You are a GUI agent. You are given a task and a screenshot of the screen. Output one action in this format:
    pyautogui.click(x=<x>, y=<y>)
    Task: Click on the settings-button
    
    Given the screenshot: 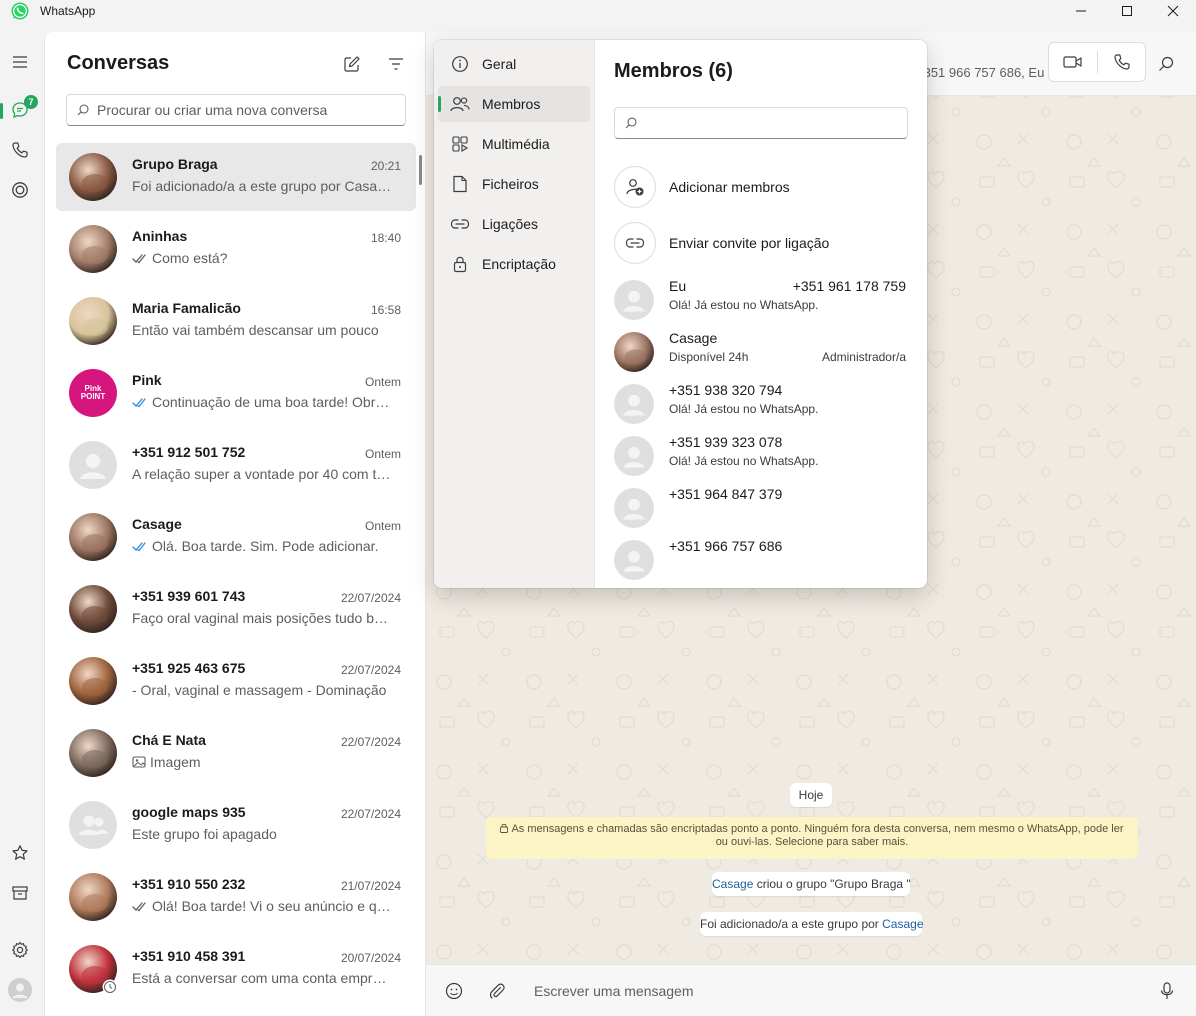 What is the action you would take?
    pyautogui.click(x=20, y=950)
    